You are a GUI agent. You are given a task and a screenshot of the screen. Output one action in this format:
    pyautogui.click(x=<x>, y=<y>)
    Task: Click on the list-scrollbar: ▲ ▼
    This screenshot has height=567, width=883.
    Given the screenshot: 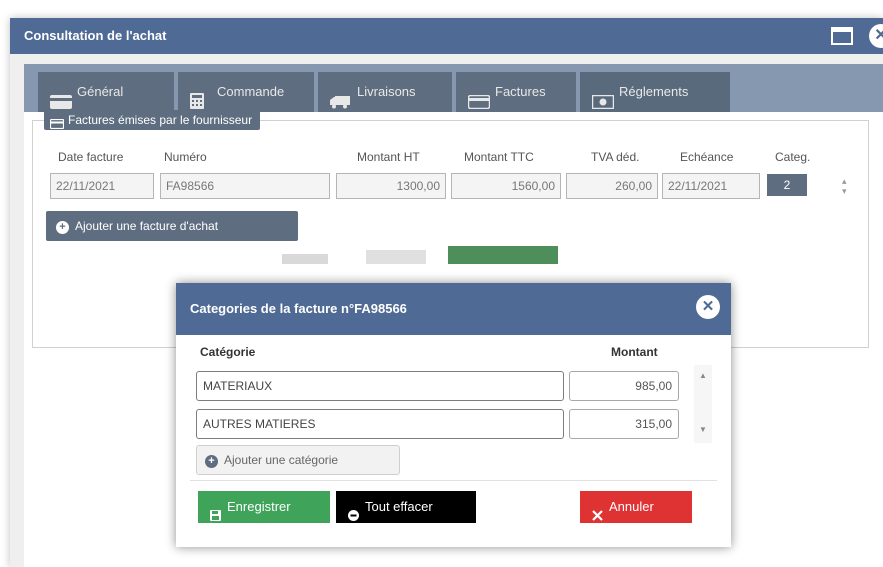 What is the action you would take?
    pyautogui.click(x=703, y=404)
    